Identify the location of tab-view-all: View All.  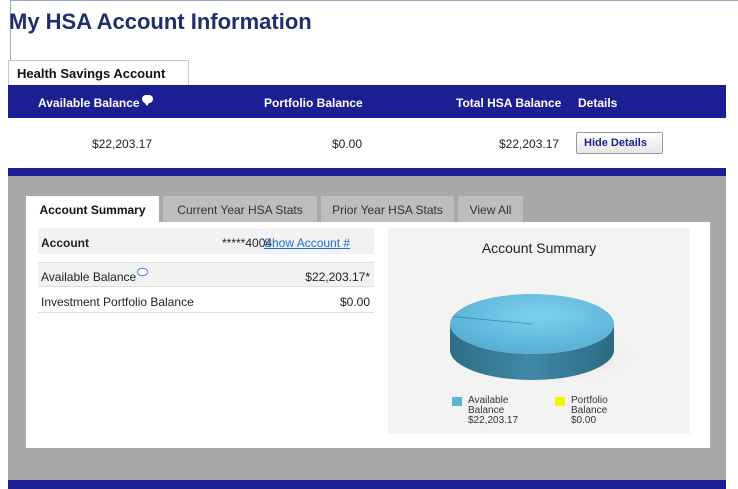
(490, 209).